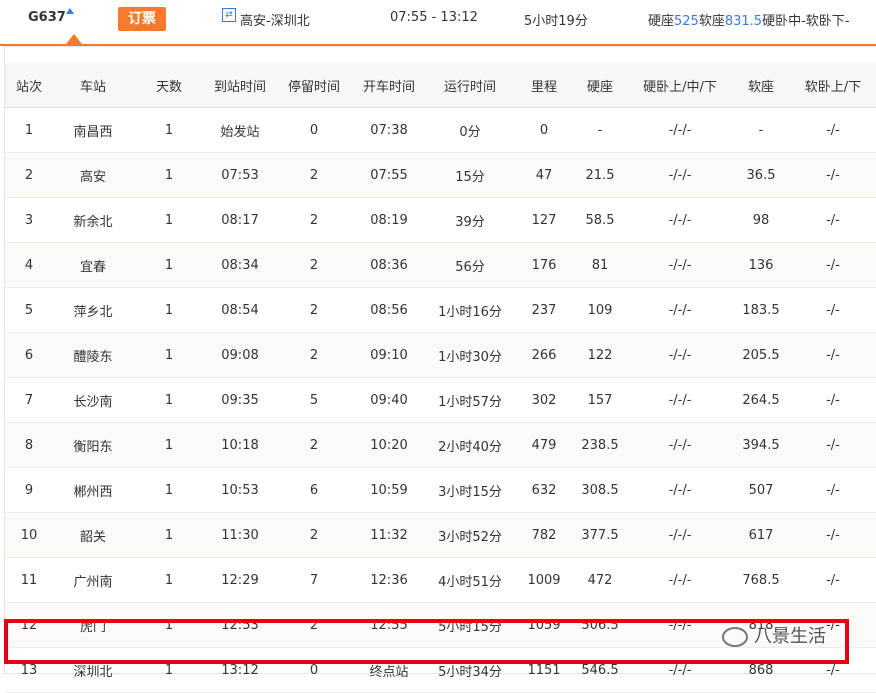 The image size is (876, 693). What do you see at coordinates (389, 445) in the screenshot?
I see `table-cell: 10:20` at bounding box center [389, 445].